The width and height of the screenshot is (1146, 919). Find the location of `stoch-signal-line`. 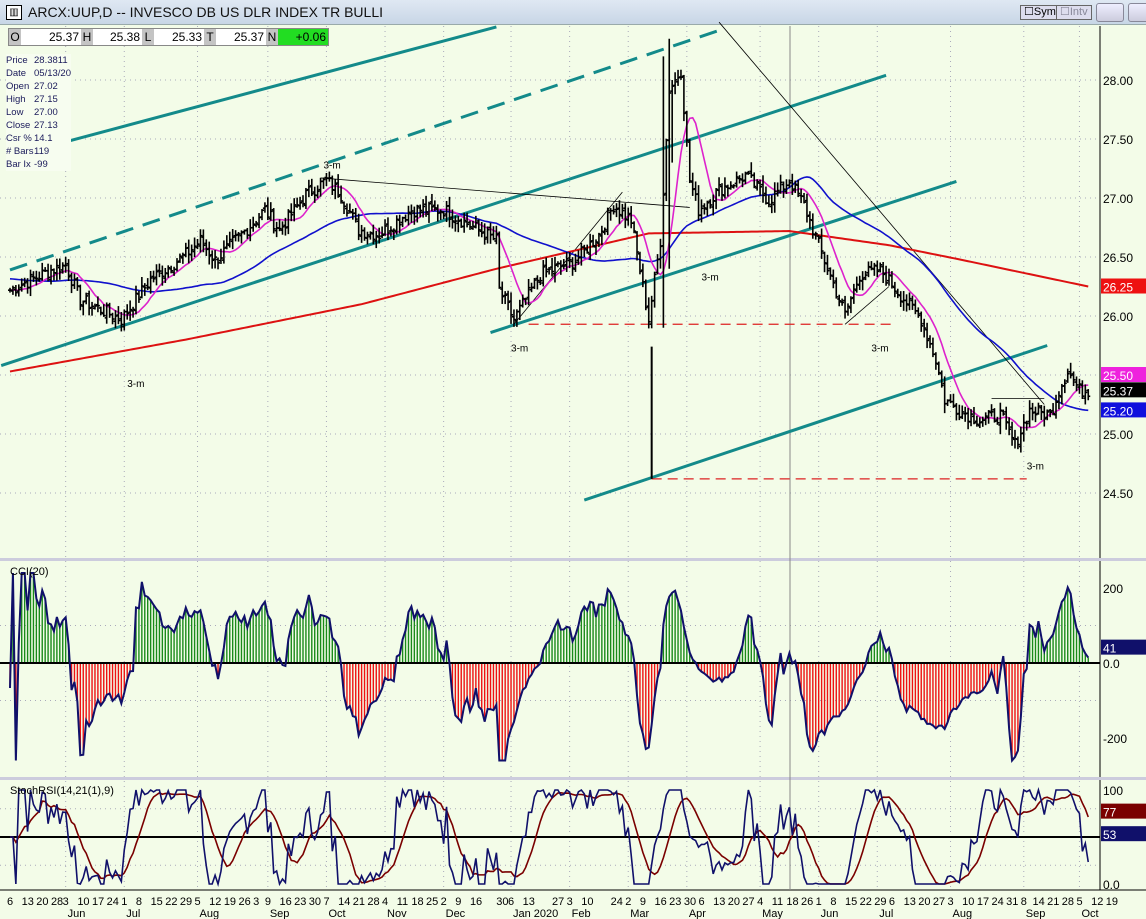

stoch-signal-line is located at coordinates (549, 838).